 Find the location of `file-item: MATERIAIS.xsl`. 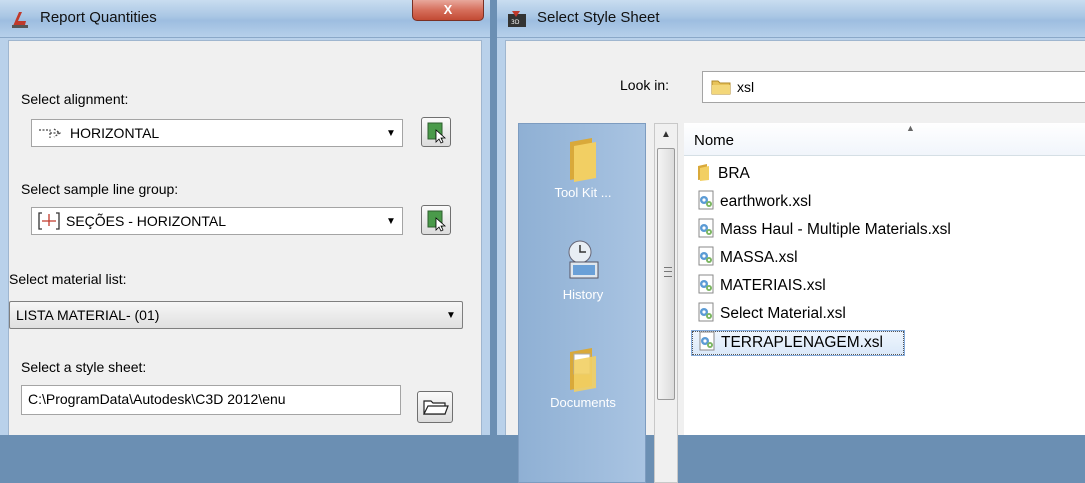

file-item: MATERIAIS.xsl is located at coordinates (761, 286).